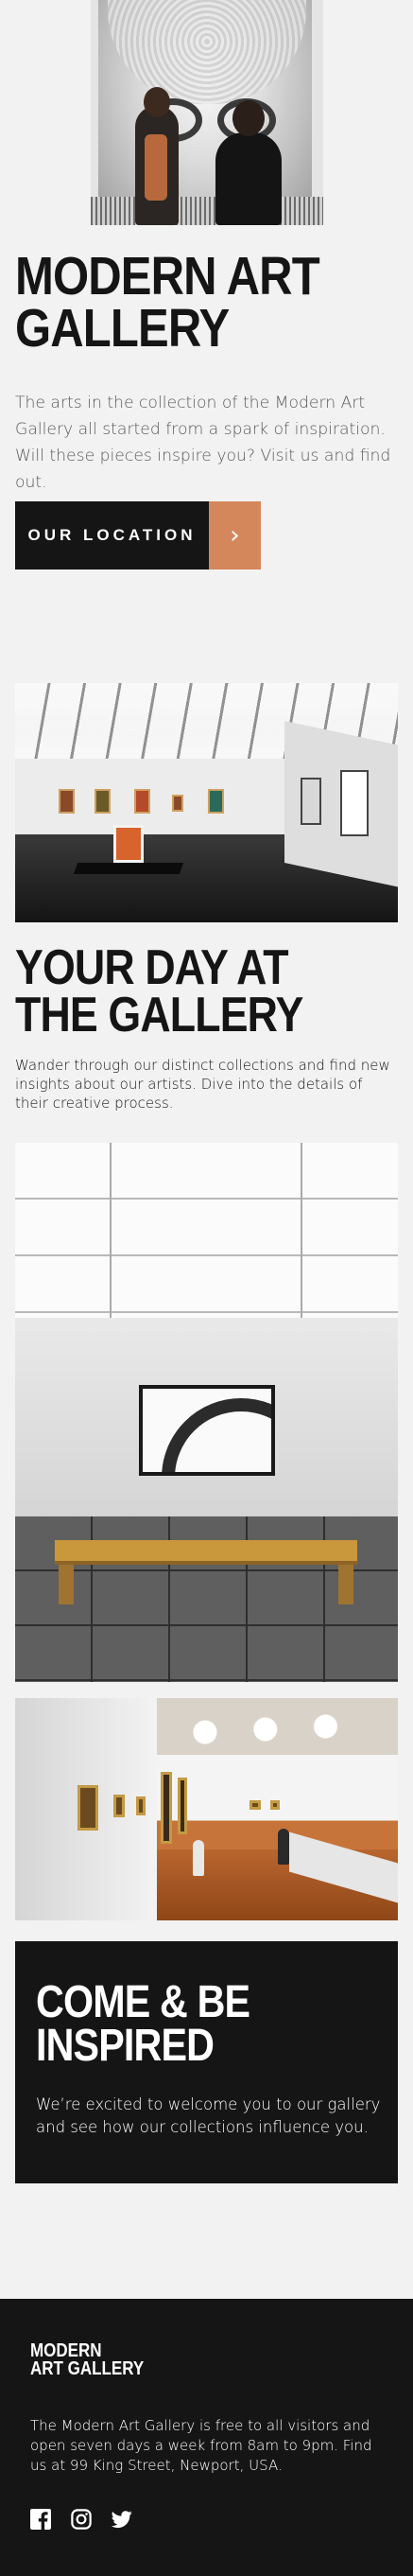  Describe the element at coordinates (206, 803) in the screenshot. I see `gallery-image-hall` at that location.